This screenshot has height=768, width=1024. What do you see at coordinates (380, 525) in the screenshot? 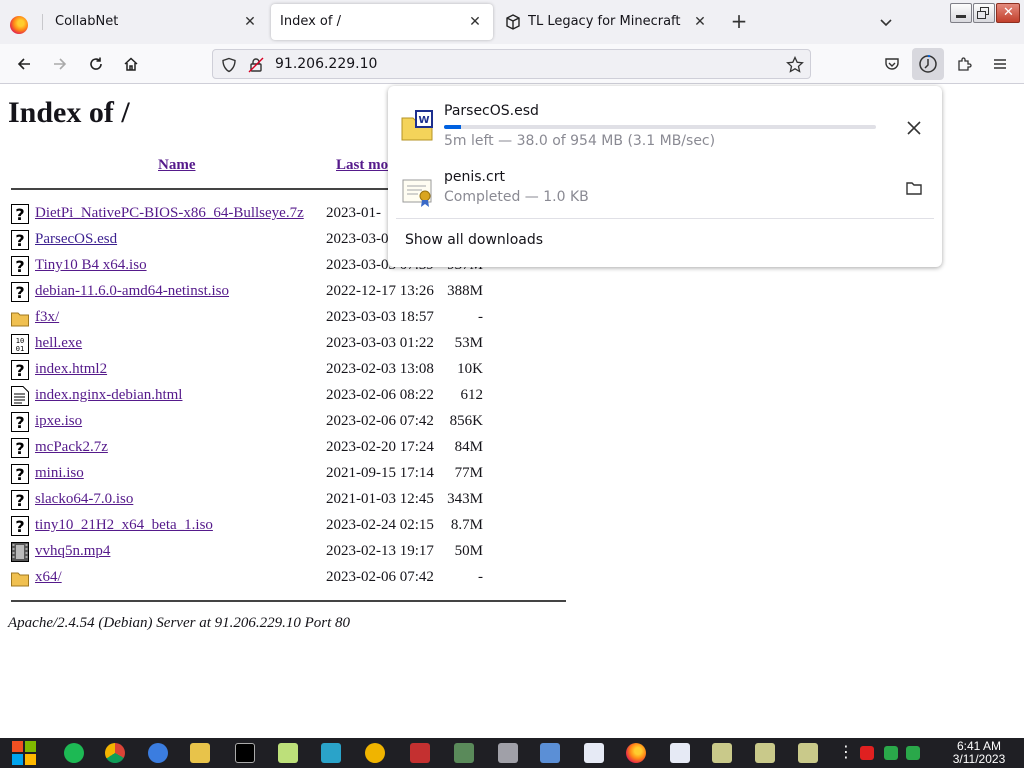
I see `file-date: 2023-02-24 02:15` at bounding box center [380, 525].